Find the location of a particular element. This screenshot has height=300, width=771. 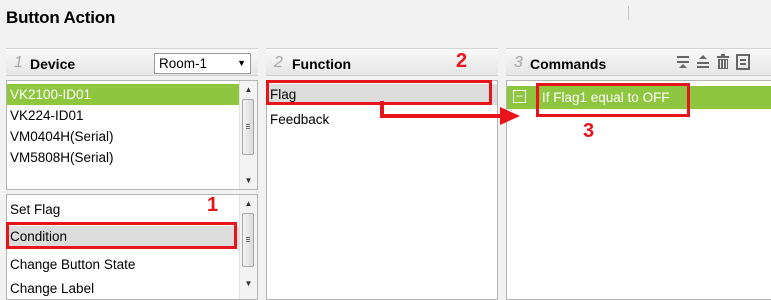

action-item: Change Button State is located at coordinates (132, 264).